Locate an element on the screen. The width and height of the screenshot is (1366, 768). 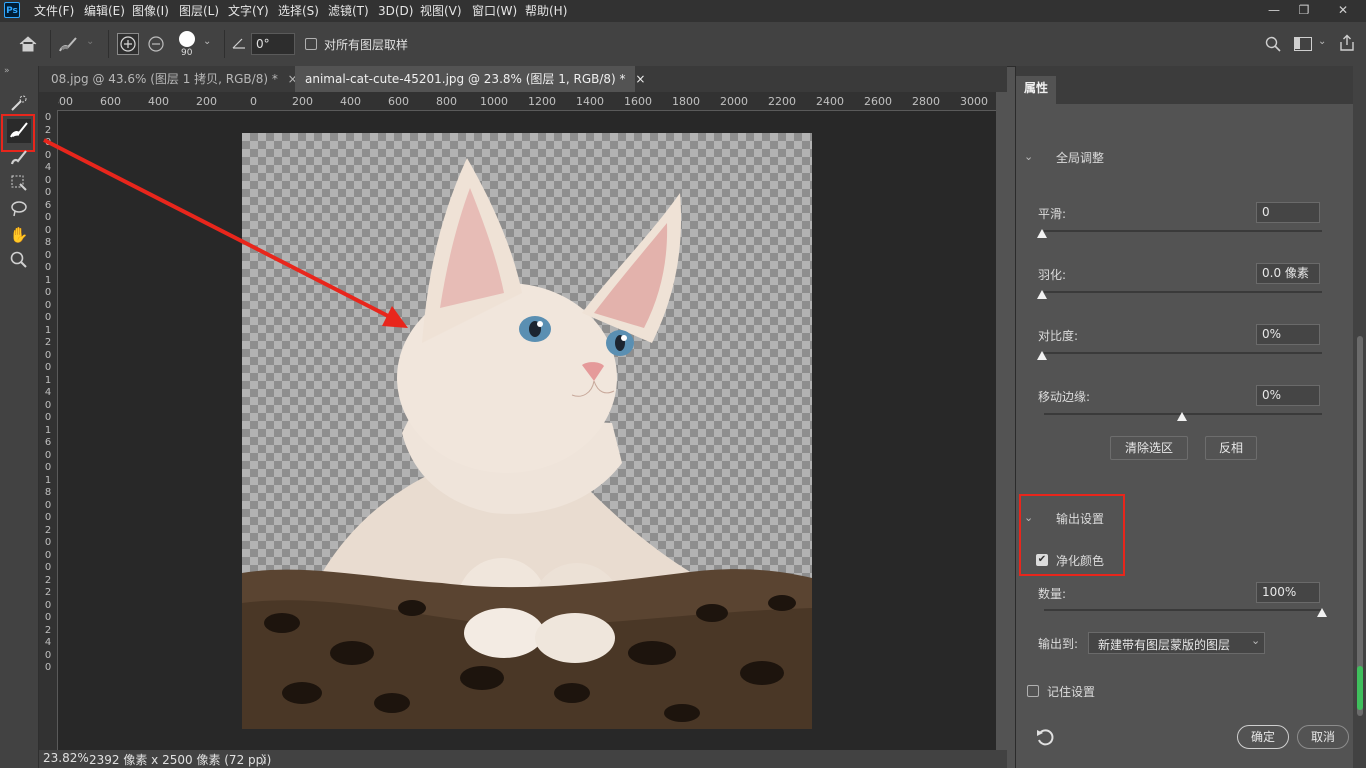
menu-layer: 图层(L) is located at coordinates (199, 11).